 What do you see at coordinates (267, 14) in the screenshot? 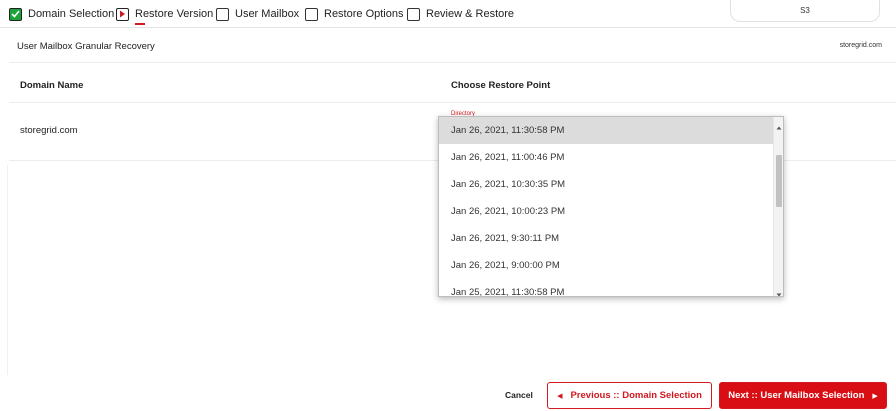
I see `step-label: User Mailbox` at bounding box center [267, 14].